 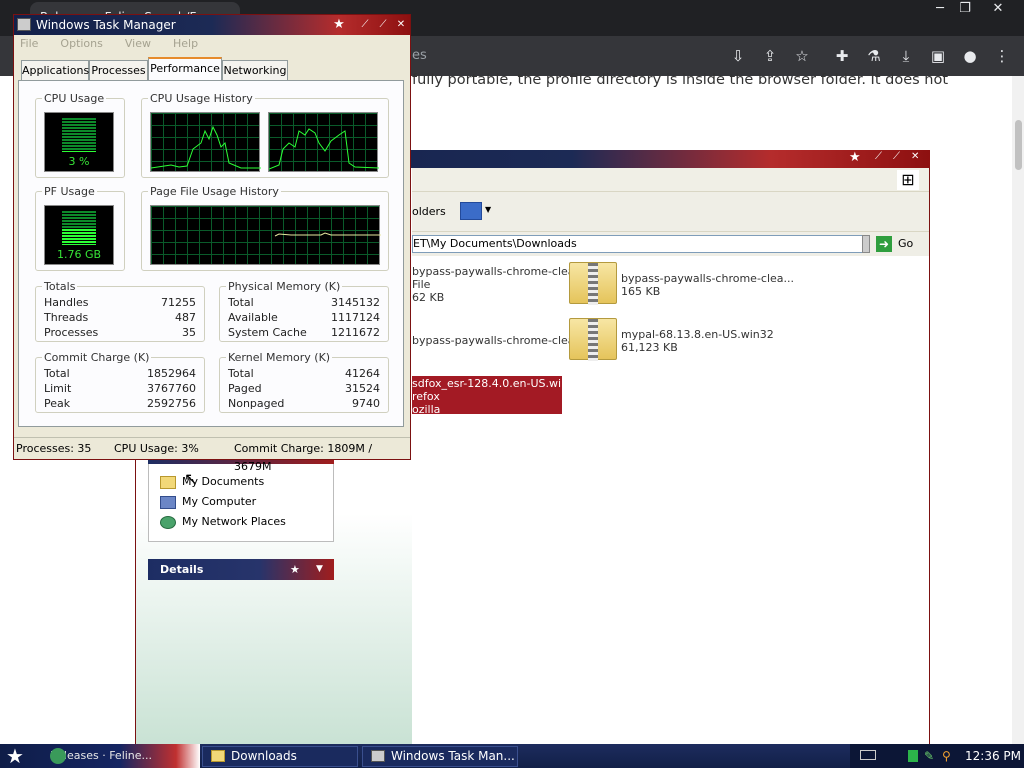 I want to click on kernel-memory-label: Kernel Memory (K), so click(x=279, y=357).